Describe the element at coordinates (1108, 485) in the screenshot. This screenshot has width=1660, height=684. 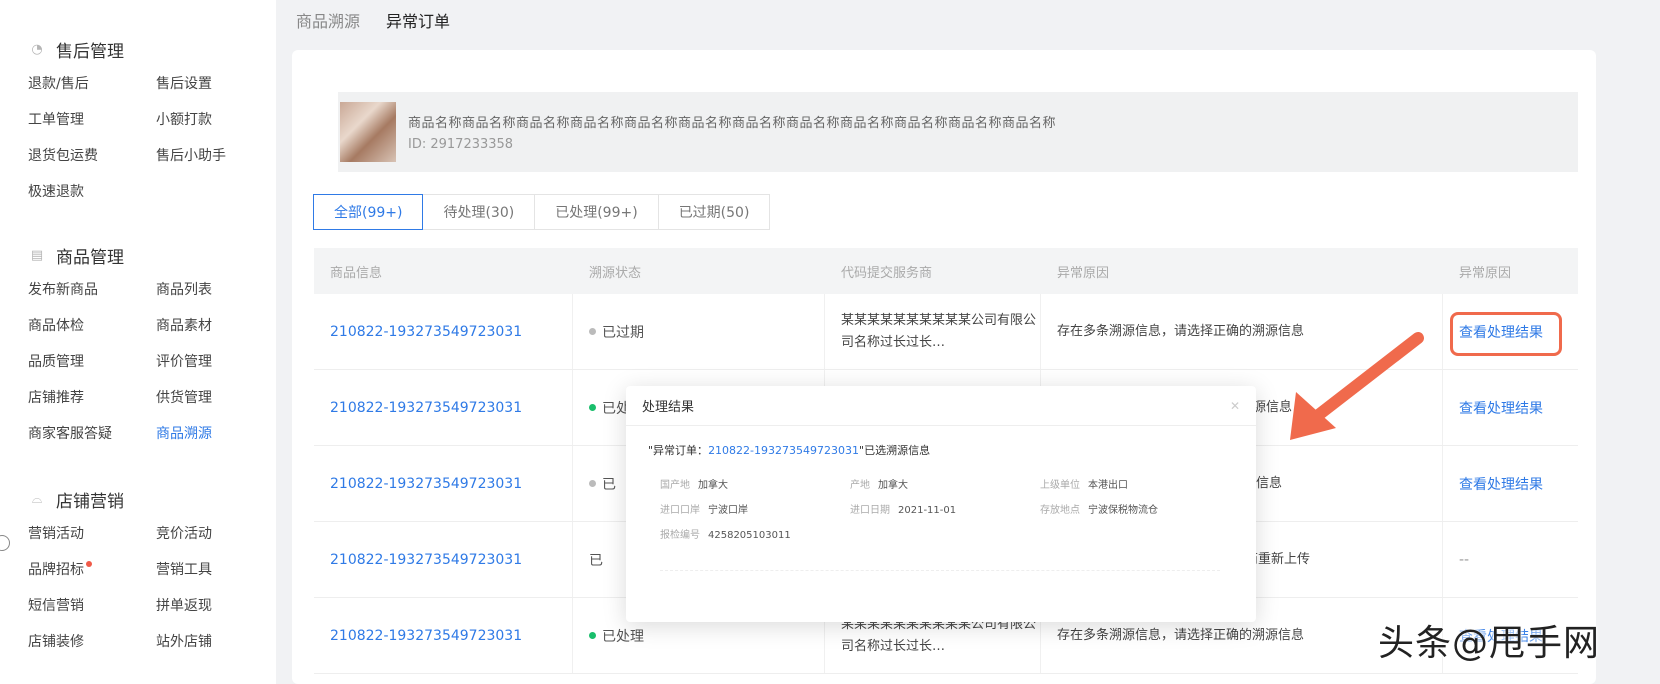
I see `field-value: 本港出口` at that location.